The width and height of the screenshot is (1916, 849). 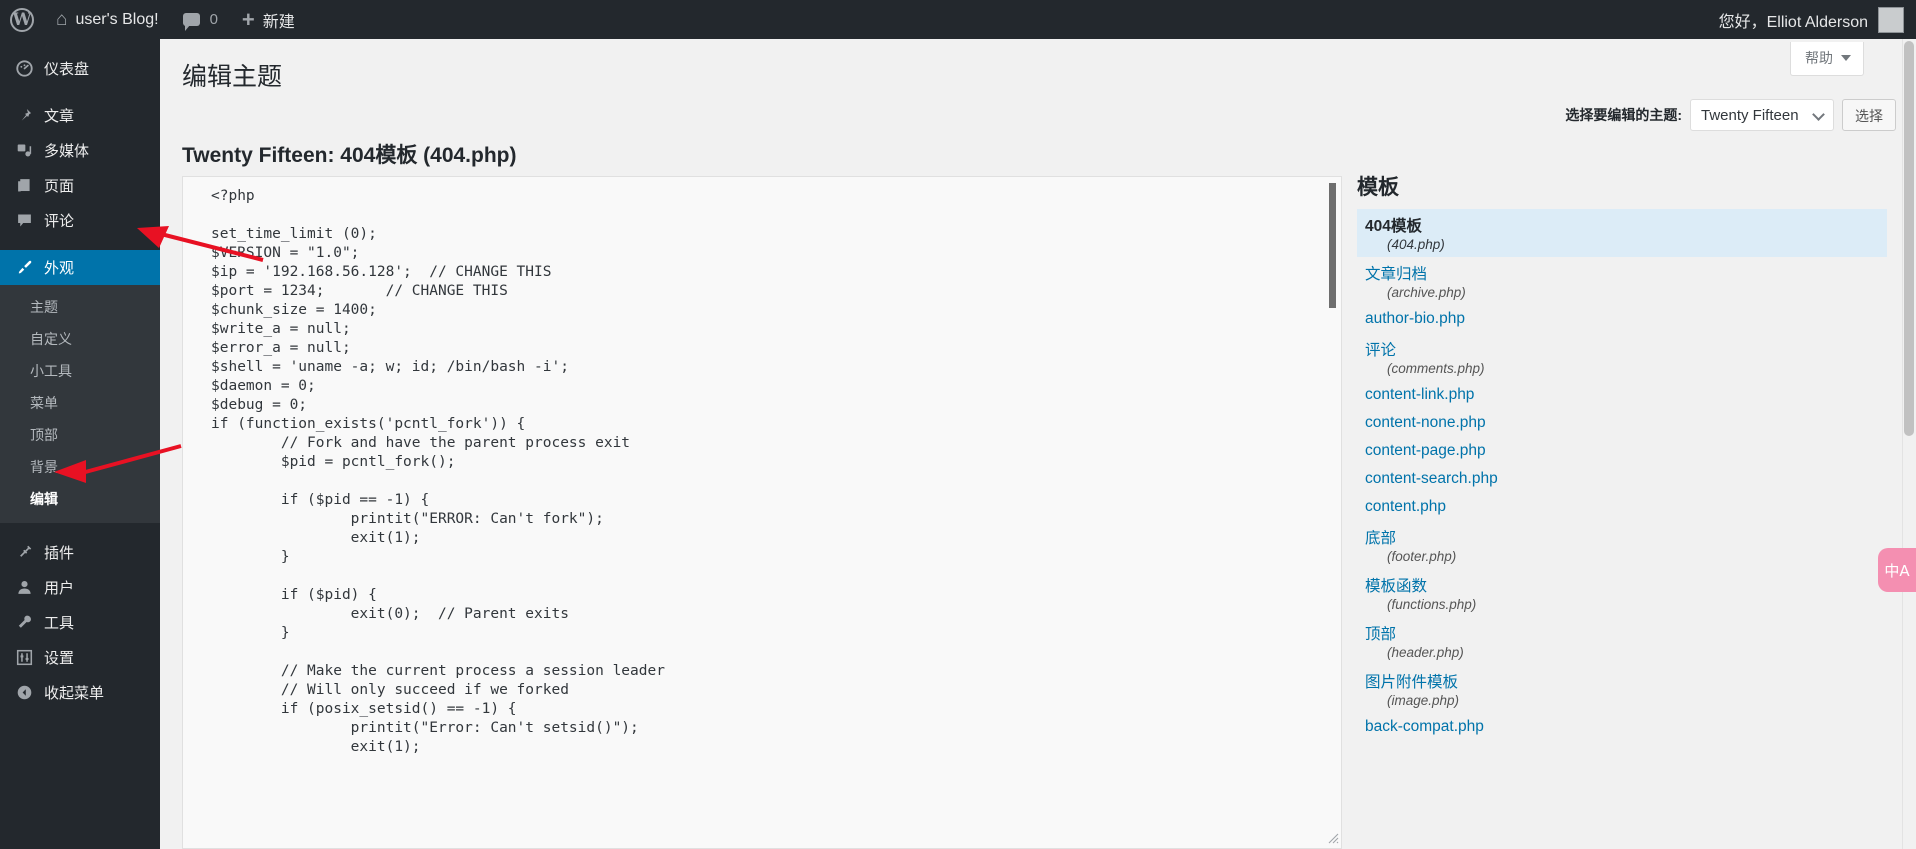 I want to click on sidebar-spacer-top, so click(x=80, y=45).